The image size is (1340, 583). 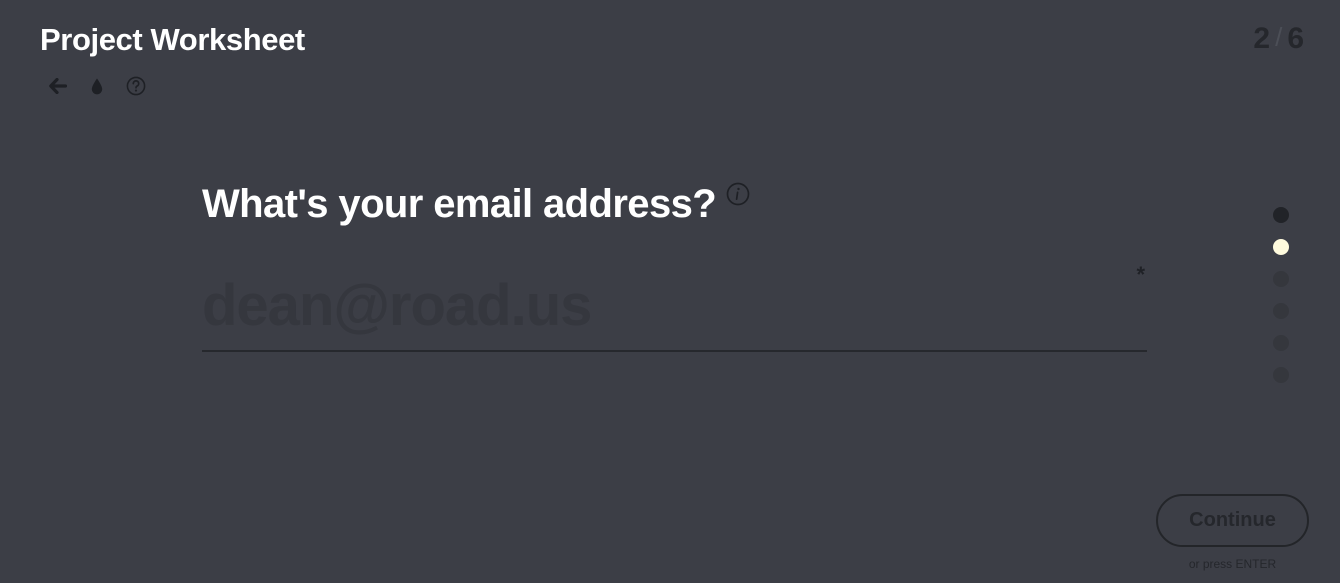 I want to click on droplet-icon, so click(x=97, y=86).